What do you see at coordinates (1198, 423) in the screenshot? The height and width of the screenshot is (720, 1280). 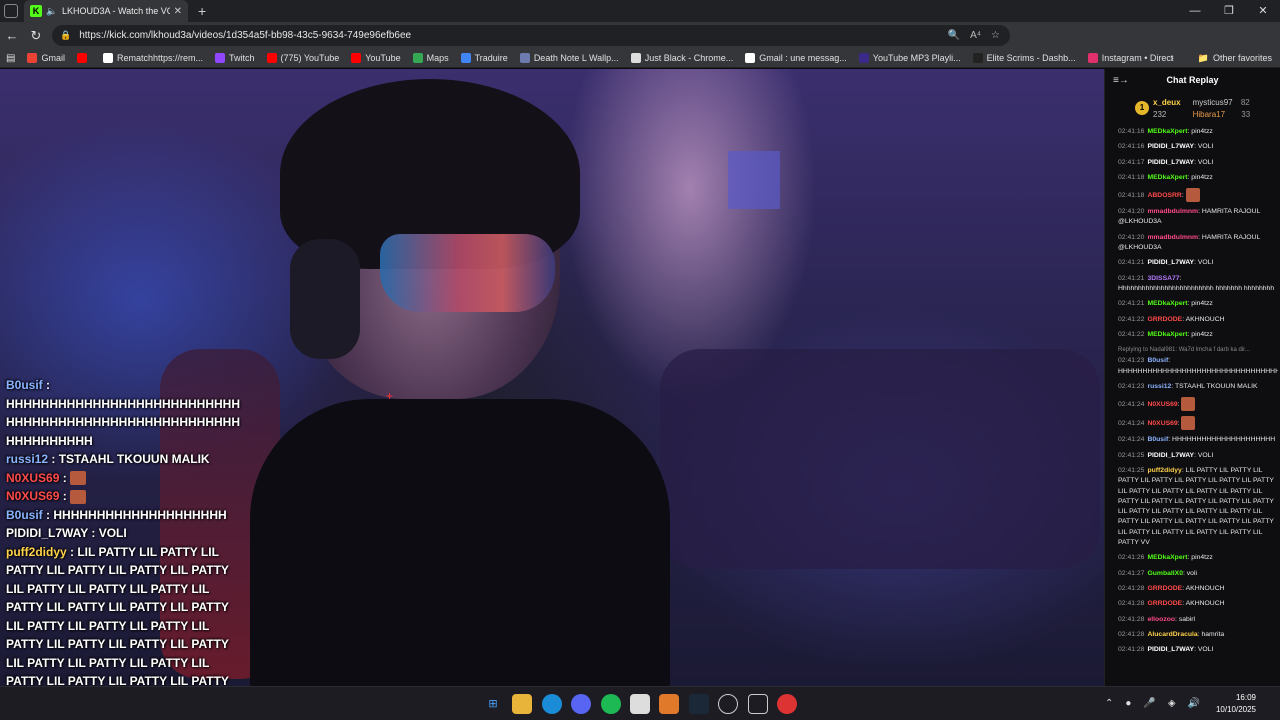 I see `chat-message: 02:41:24 N0XUS69:` at bounding box center [1198, 423].